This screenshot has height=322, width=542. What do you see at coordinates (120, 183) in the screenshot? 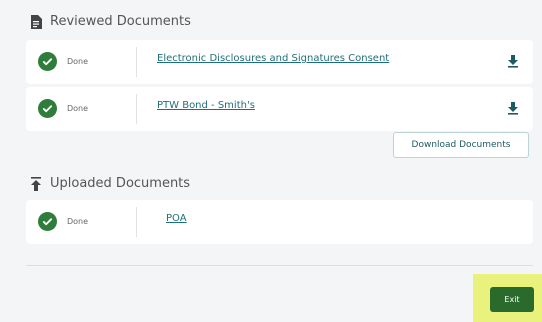
I see `uploaded-documents-title: Uploaded Documents` at bounding box center [120, 183].